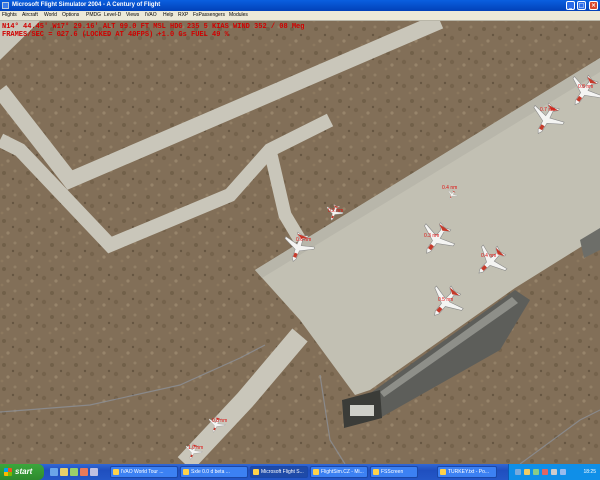 Image resolution: width=600 pixels, height=480 pixels. I want to click on start-label: start, so click(24, 471).